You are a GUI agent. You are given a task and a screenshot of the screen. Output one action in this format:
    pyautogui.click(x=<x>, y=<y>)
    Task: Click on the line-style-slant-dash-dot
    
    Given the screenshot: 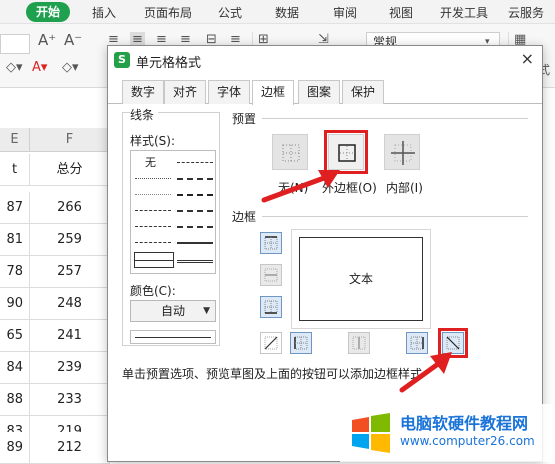 What is the action you would take?
    pyautogui.click(x=195, y=194)
    